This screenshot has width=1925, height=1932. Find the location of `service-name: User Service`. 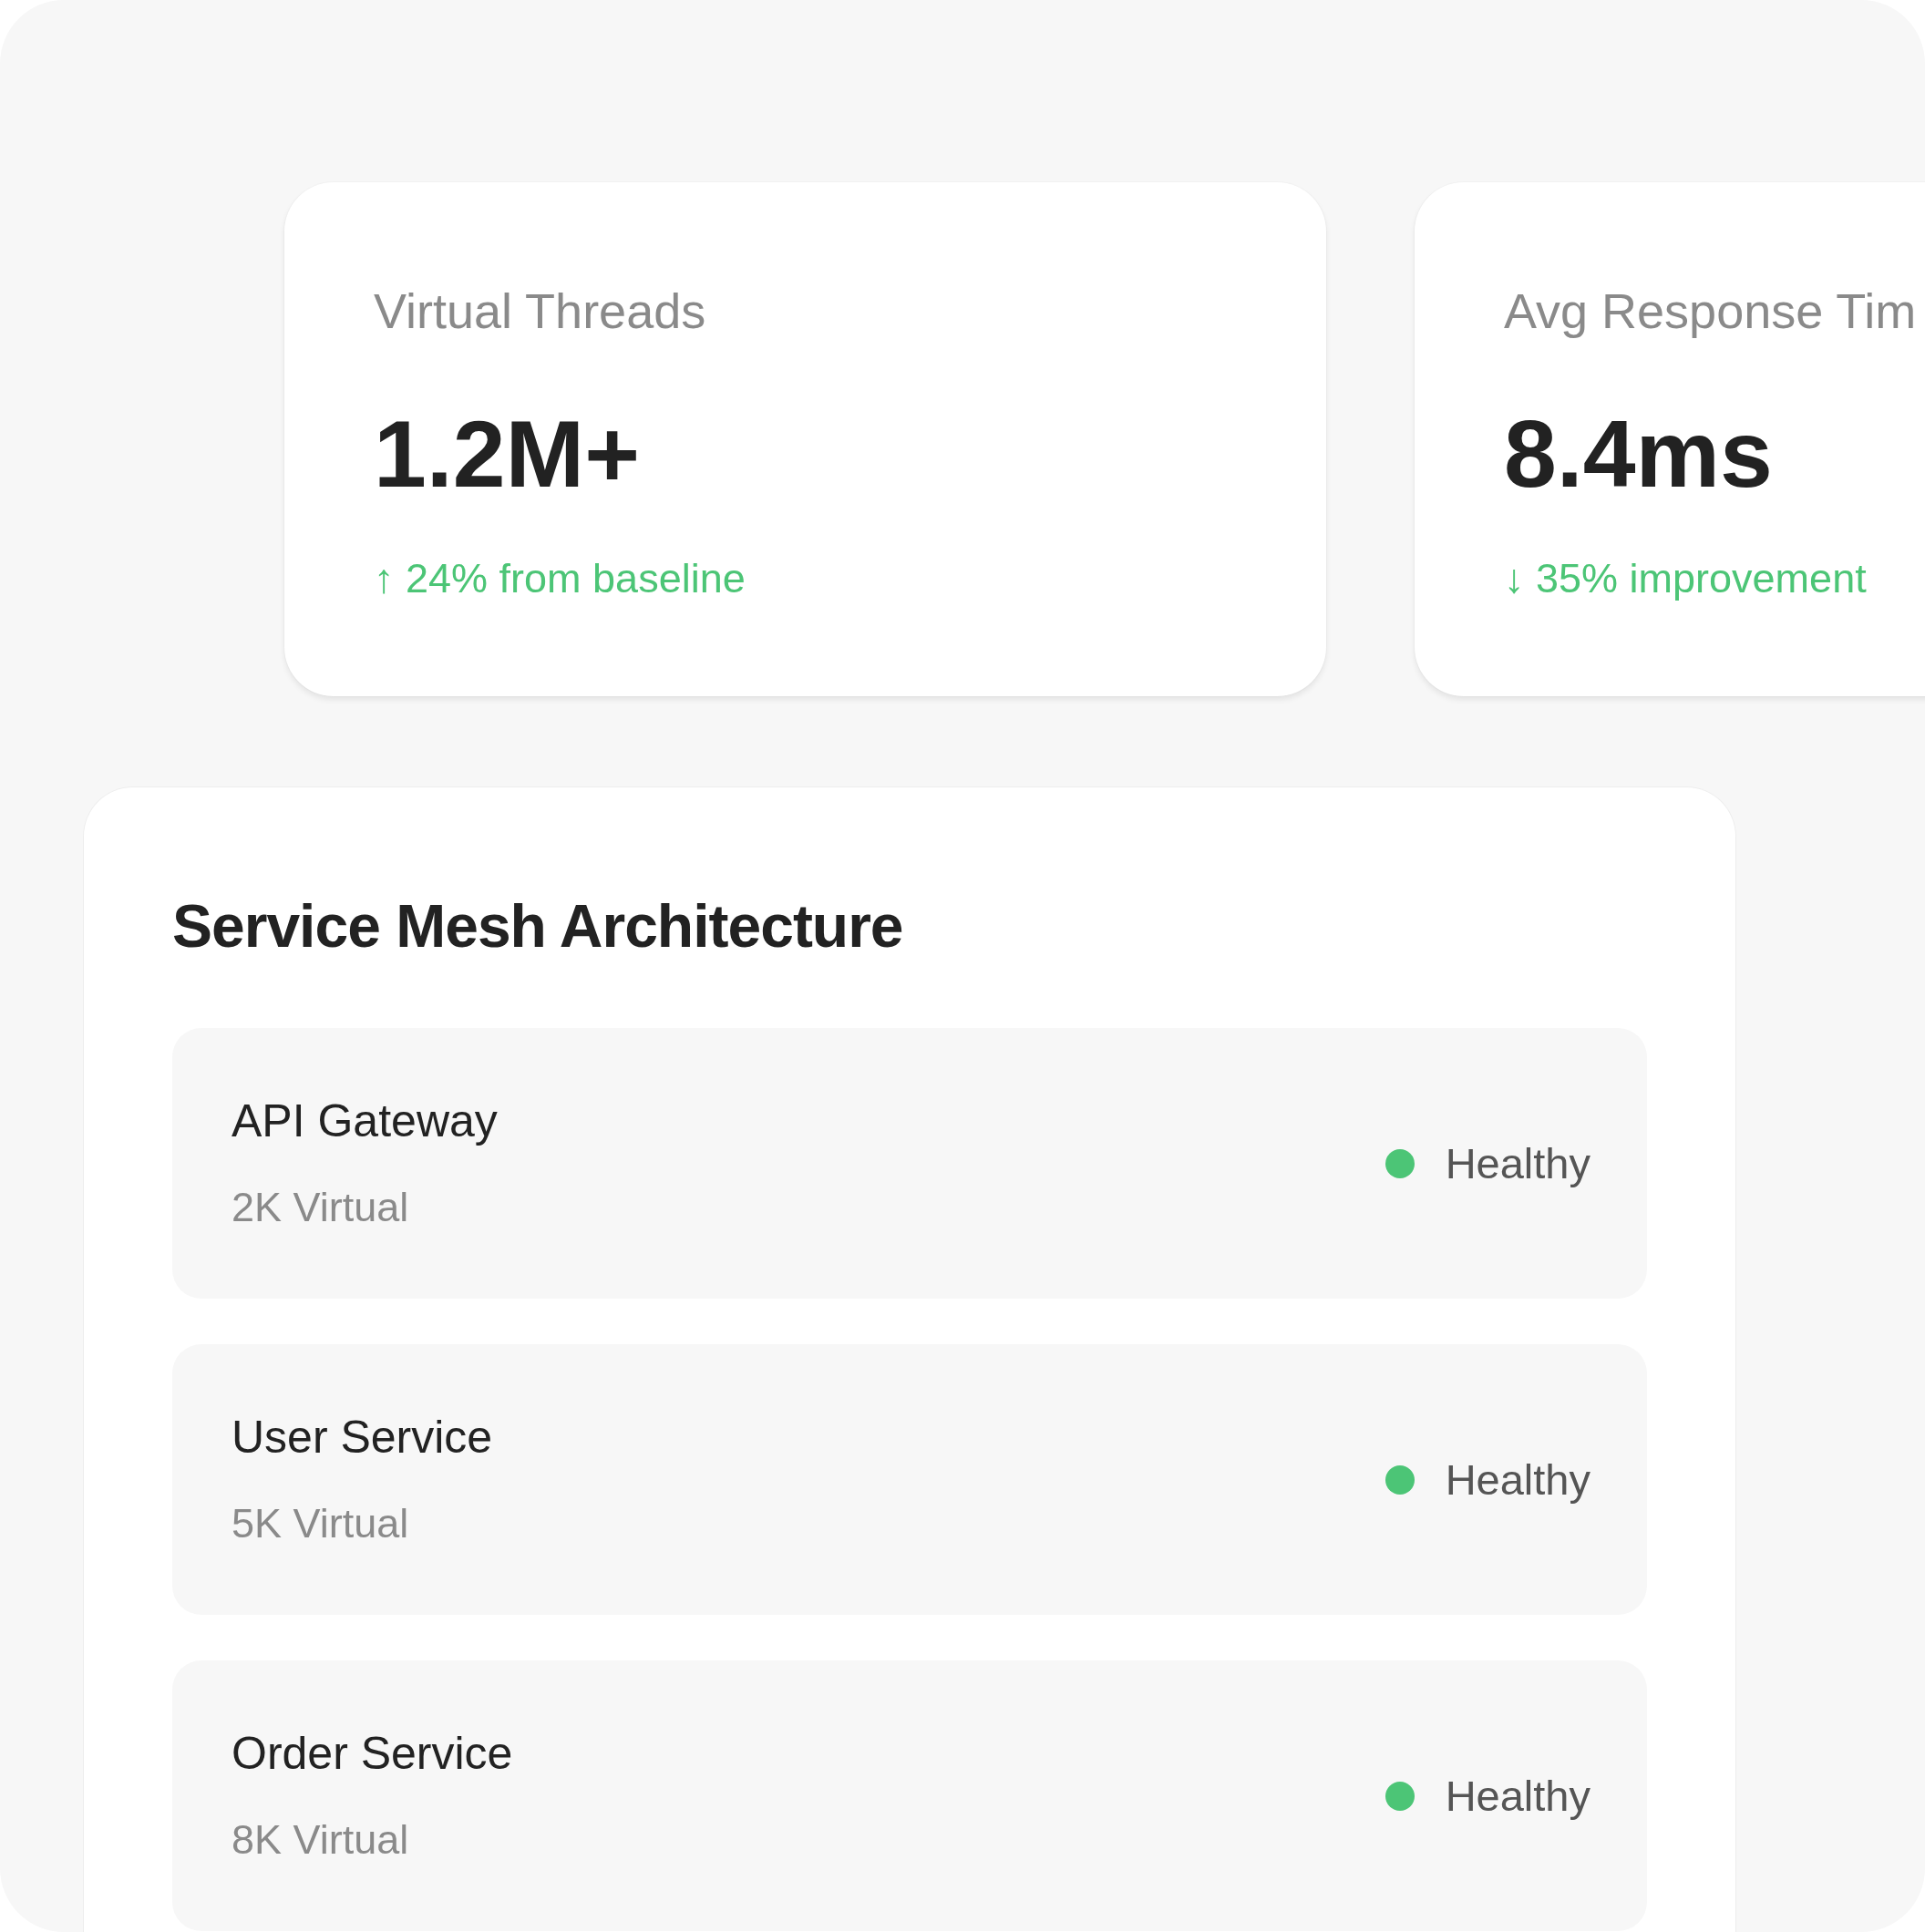

service-name: User Service is located at coordinates (362, 1437).